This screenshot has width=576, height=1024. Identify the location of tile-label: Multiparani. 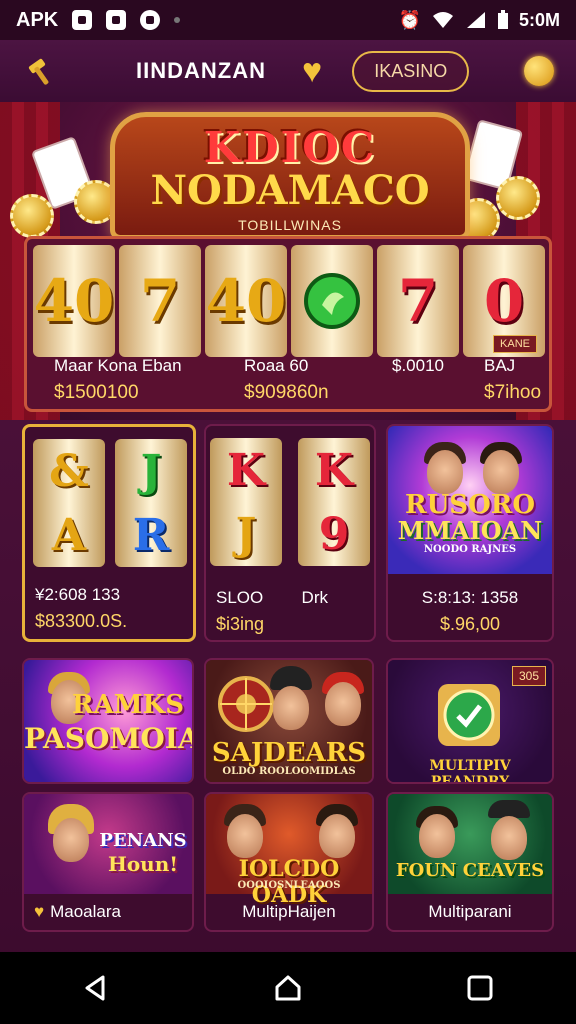
(470, 911).